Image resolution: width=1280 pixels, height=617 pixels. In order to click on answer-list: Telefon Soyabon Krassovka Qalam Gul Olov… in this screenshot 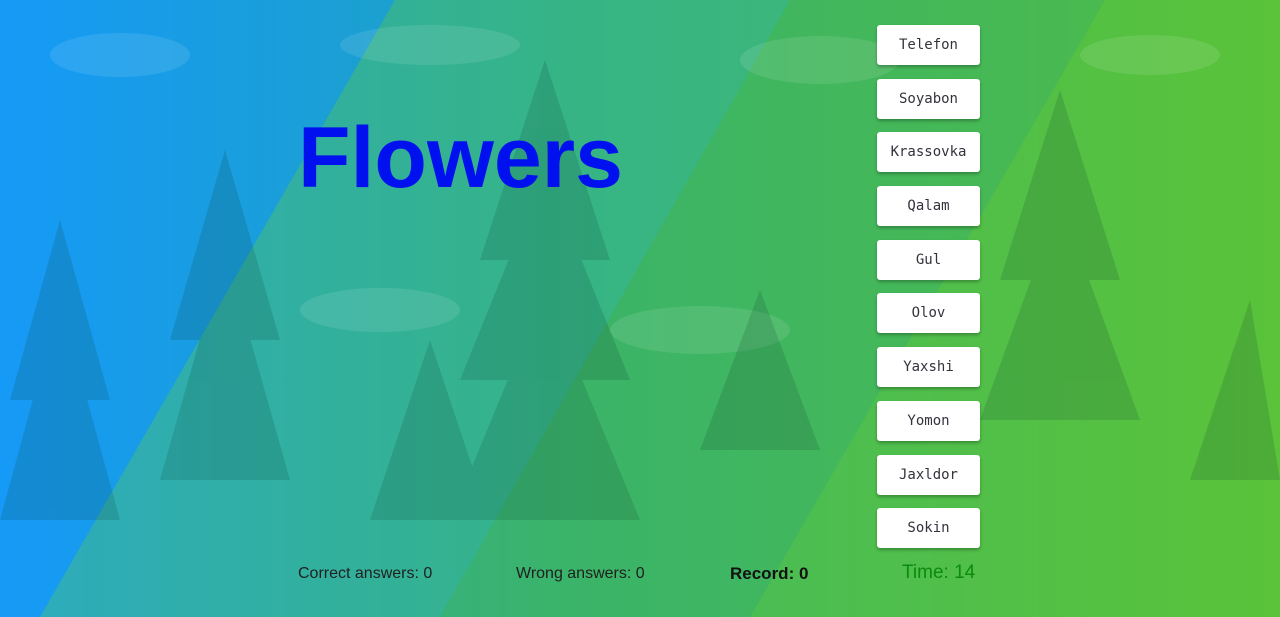, I will do `click(929, 293)`.